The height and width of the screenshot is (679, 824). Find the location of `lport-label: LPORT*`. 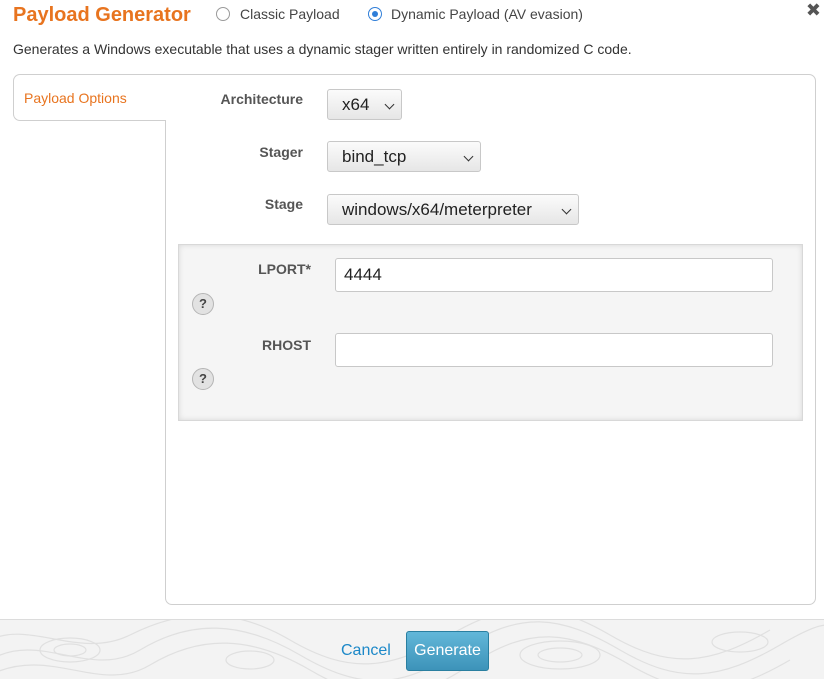

lport-label: LPORT* is located at coordinates (284, 269).